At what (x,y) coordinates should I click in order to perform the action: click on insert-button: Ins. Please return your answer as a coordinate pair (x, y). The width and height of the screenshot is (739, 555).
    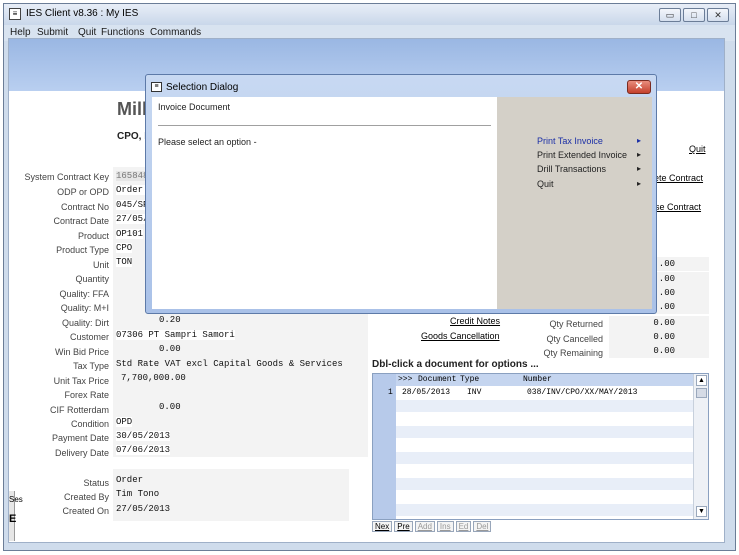
    Looking at the image, I should click on (445, 526).